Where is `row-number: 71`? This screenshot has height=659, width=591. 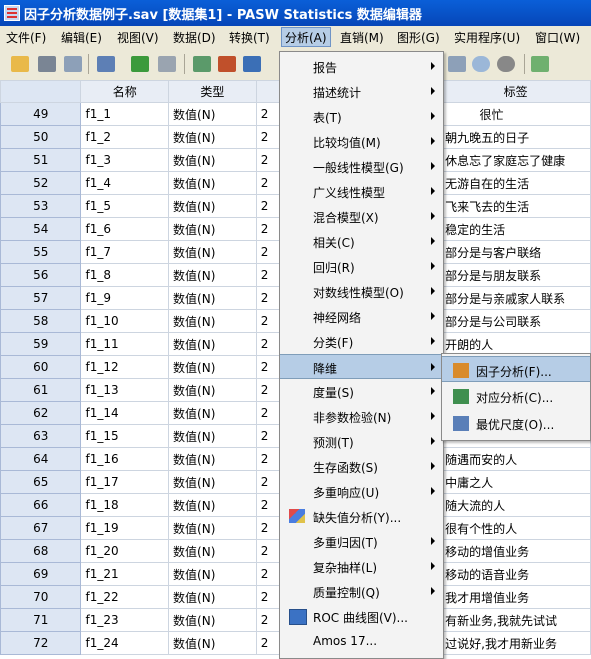 row-number: 71 is located at coordinates (41, 620).